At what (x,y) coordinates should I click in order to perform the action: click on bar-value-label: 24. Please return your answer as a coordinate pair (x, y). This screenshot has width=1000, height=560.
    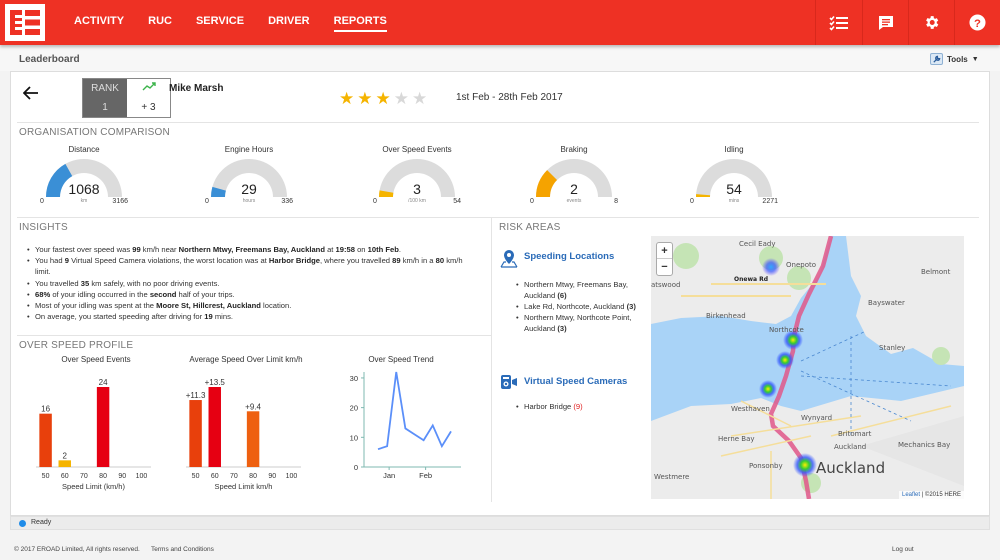
    Looking at the image, I should click on (103, 382).